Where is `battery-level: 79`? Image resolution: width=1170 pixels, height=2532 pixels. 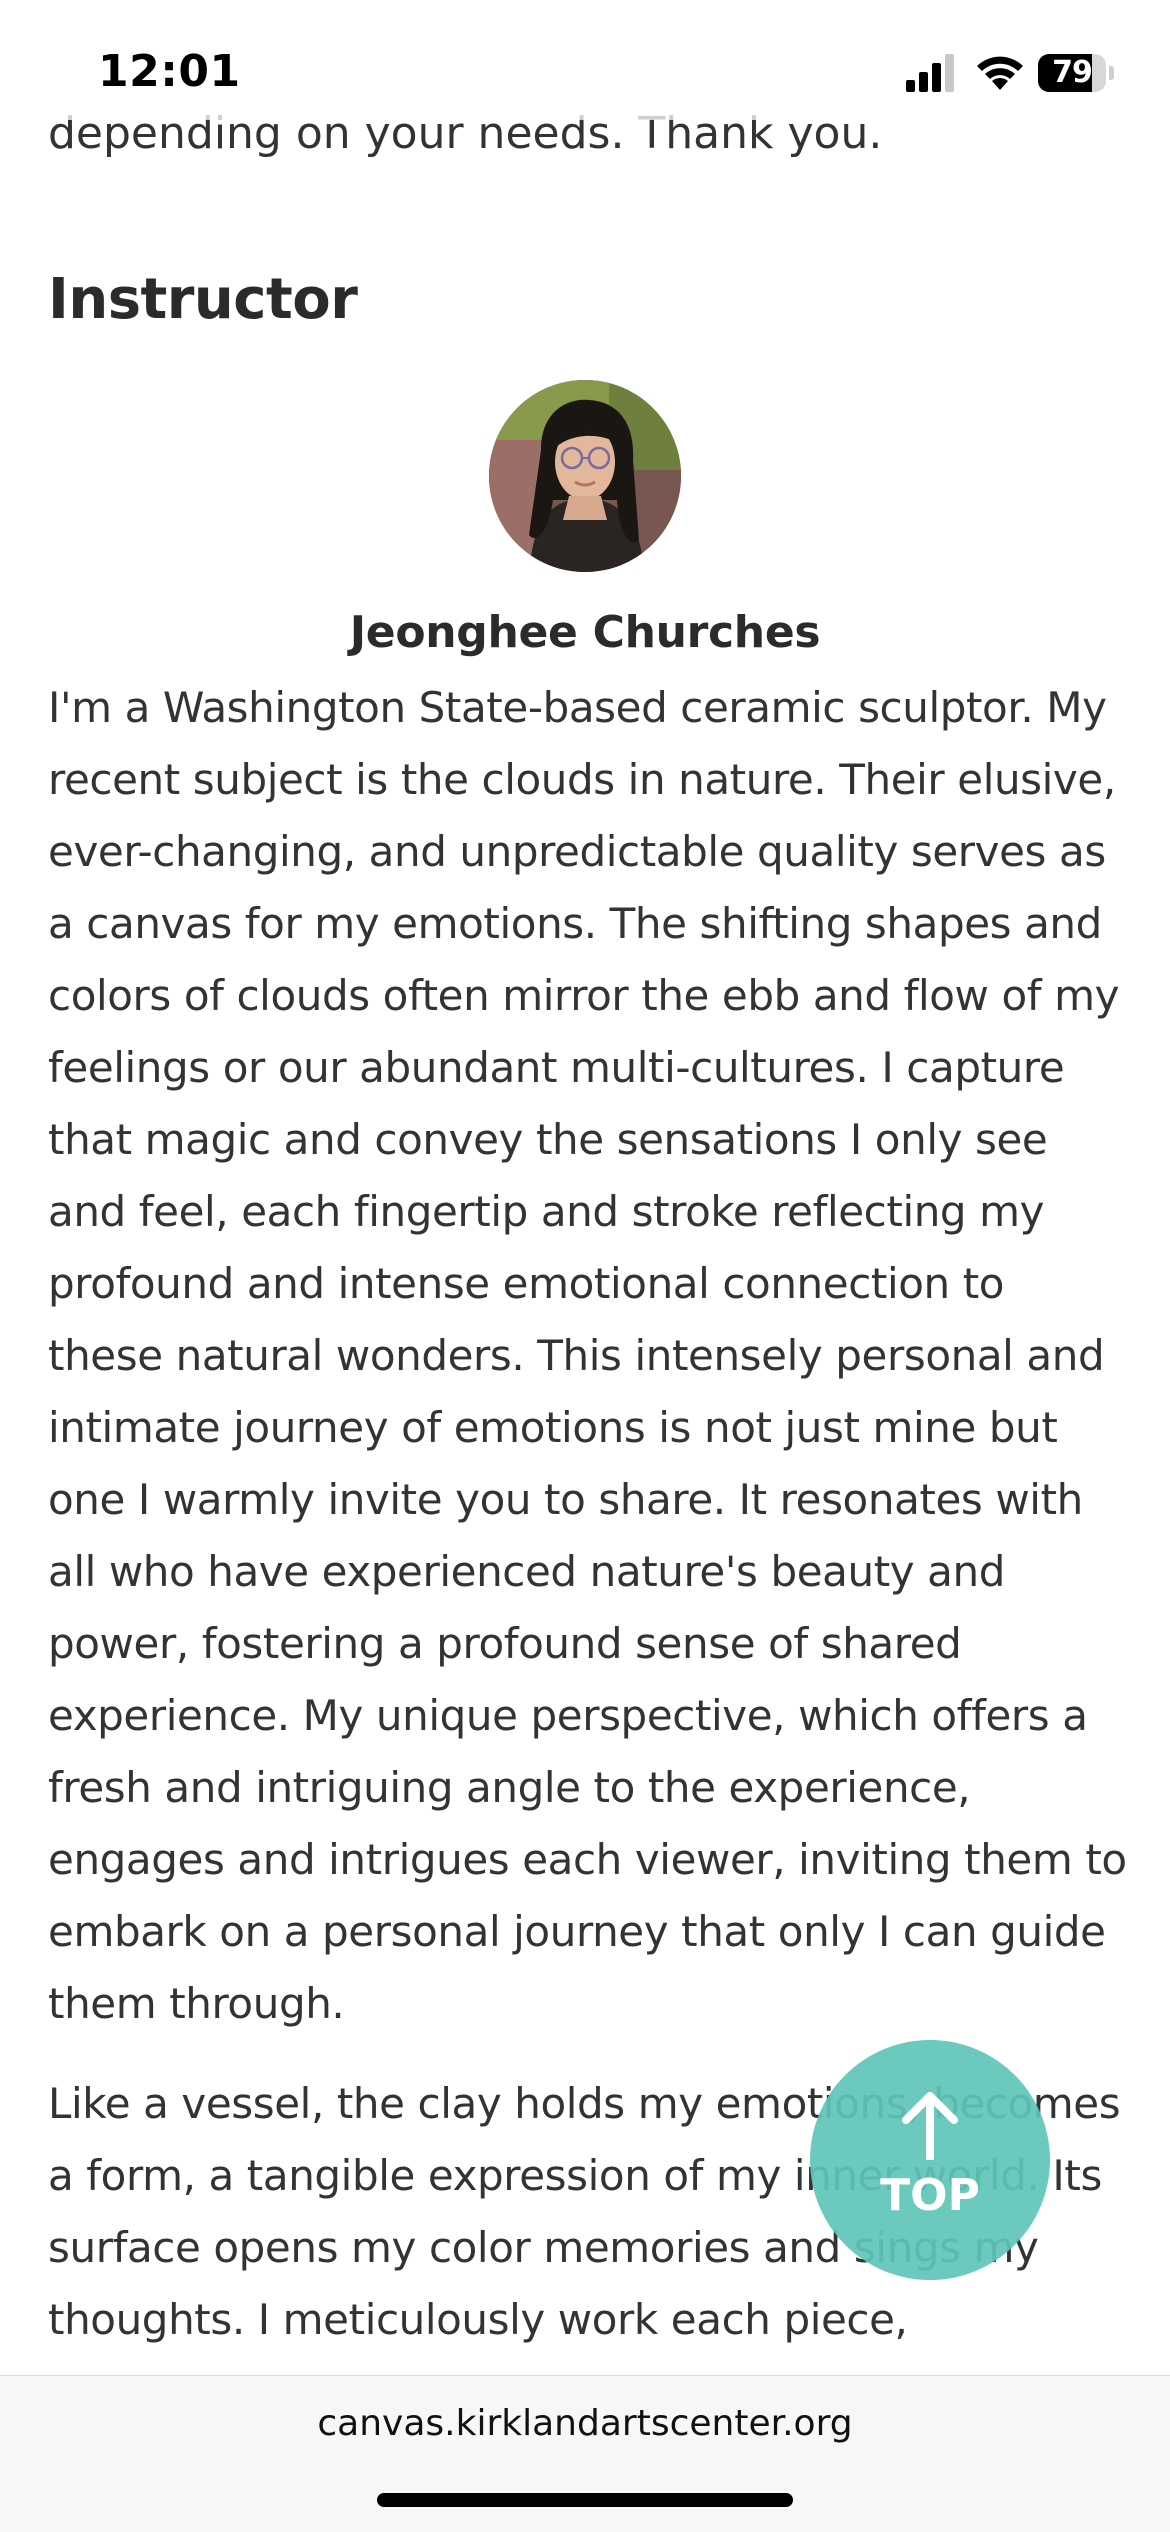 battery-level: 79 is located at coordinates (1072, 72).